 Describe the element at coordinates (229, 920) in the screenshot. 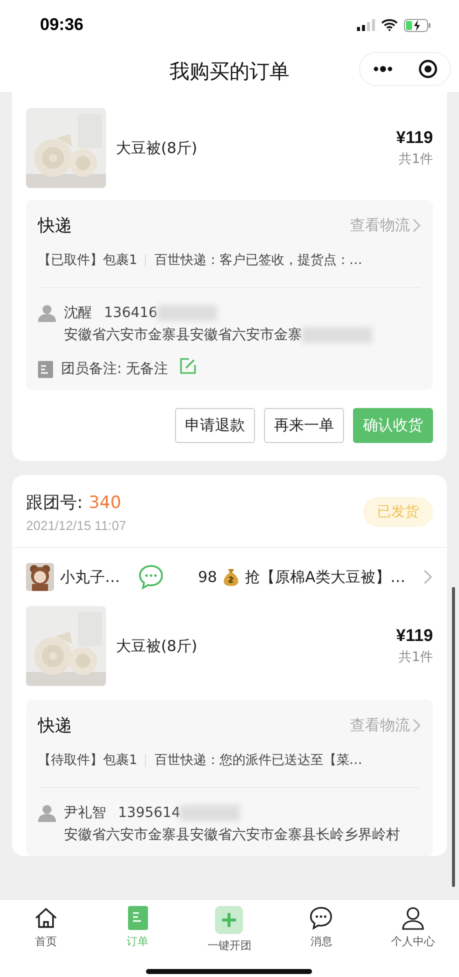

I see `plus-icon` at that location.